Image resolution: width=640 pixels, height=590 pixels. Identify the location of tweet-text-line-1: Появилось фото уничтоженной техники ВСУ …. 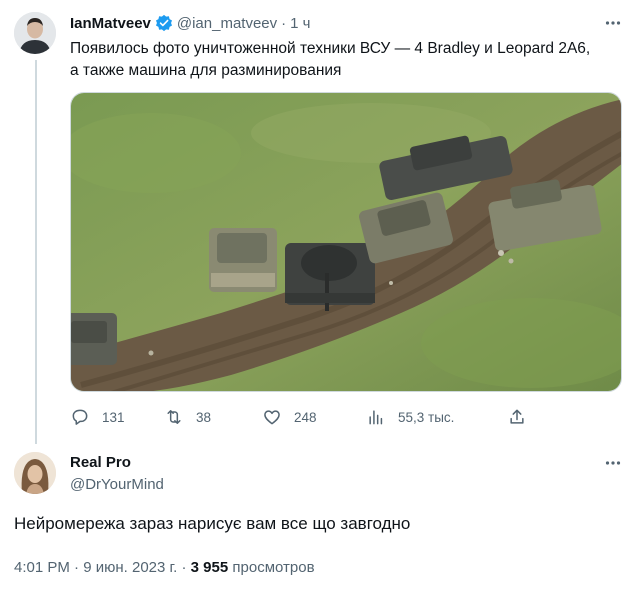
(330, 48).